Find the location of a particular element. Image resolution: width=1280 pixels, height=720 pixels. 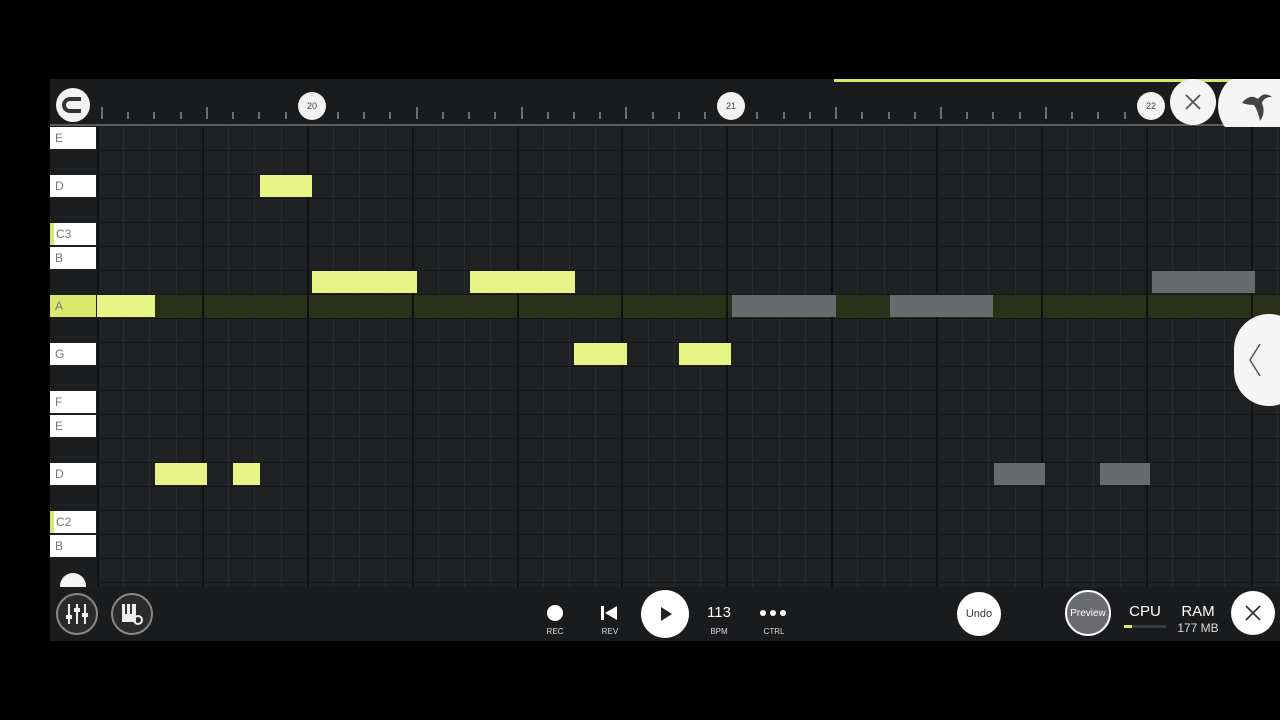

dots-icon is located at coordinates (773, 613).